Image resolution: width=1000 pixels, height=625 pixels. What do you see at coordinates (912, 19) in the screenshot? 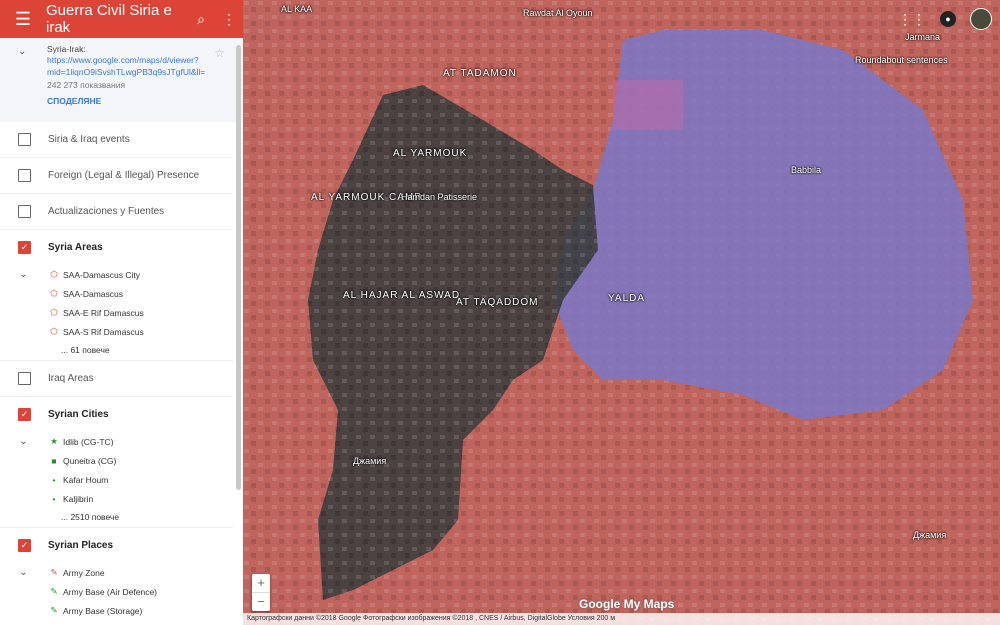
I see `apps-grid-icon: ⋮⋮` at bounding box center [912, 19].